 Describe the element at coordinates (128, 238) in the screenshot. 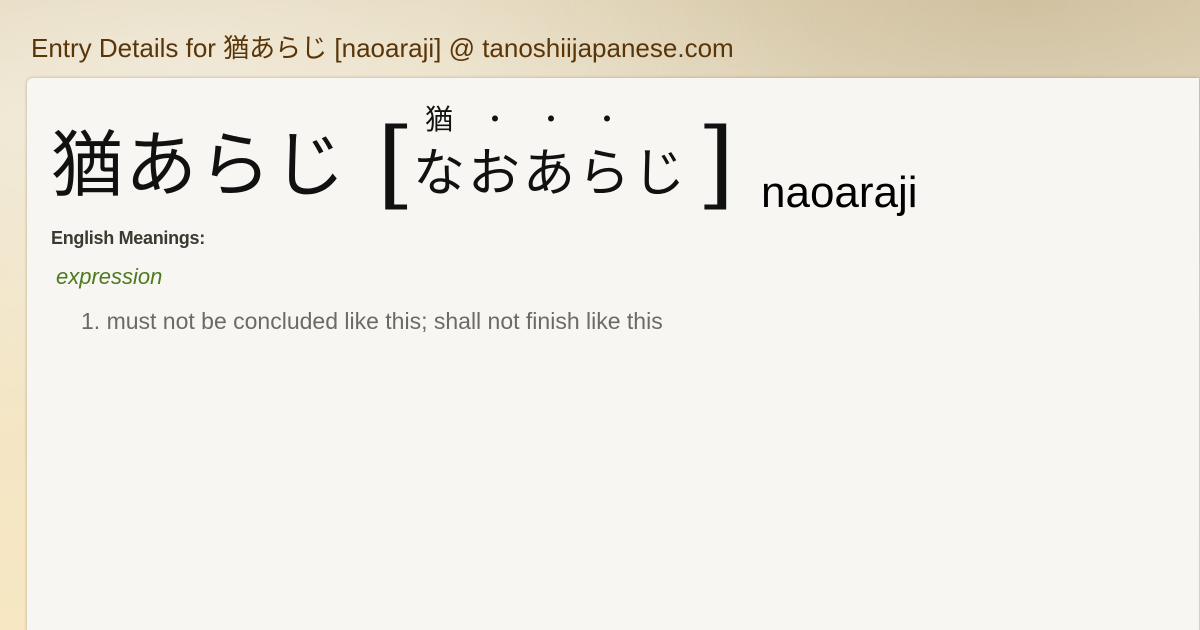

I see `english-meanings-label: English Meanings:` at that location.